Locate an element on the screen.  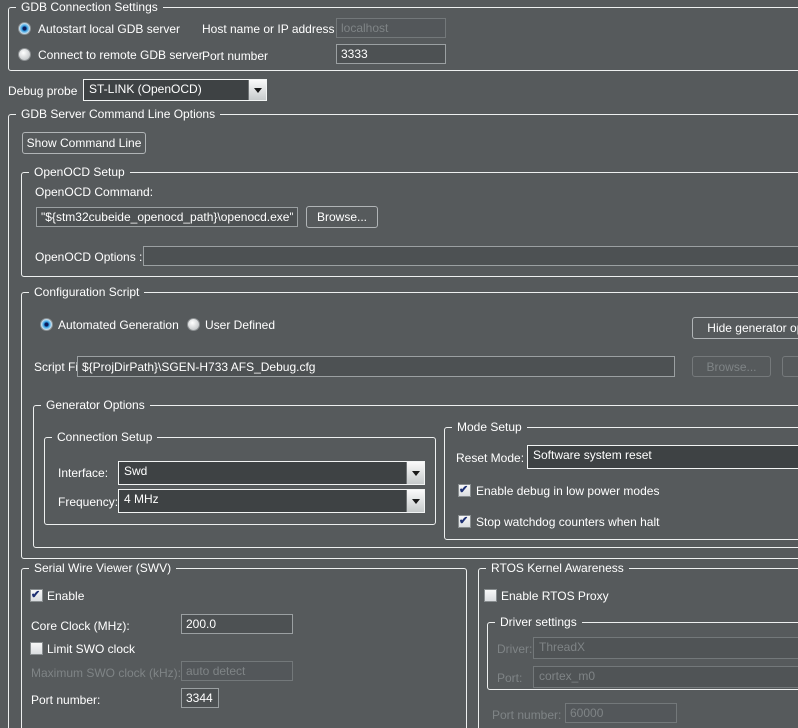
openocd-command-label: OpenOCD Command: is located at coordinates (94, 192).